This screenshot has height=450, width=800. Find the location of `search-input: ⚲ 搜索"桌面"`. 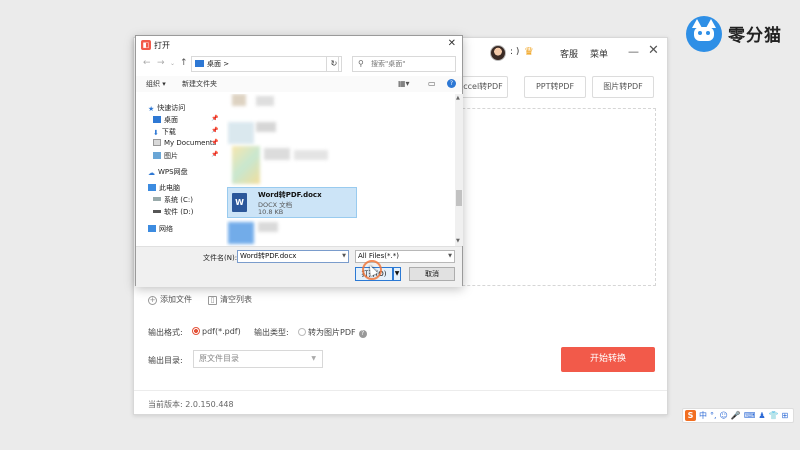

search-input: ⚲ 搜索"桌面" is located at coordinates (404, 64).